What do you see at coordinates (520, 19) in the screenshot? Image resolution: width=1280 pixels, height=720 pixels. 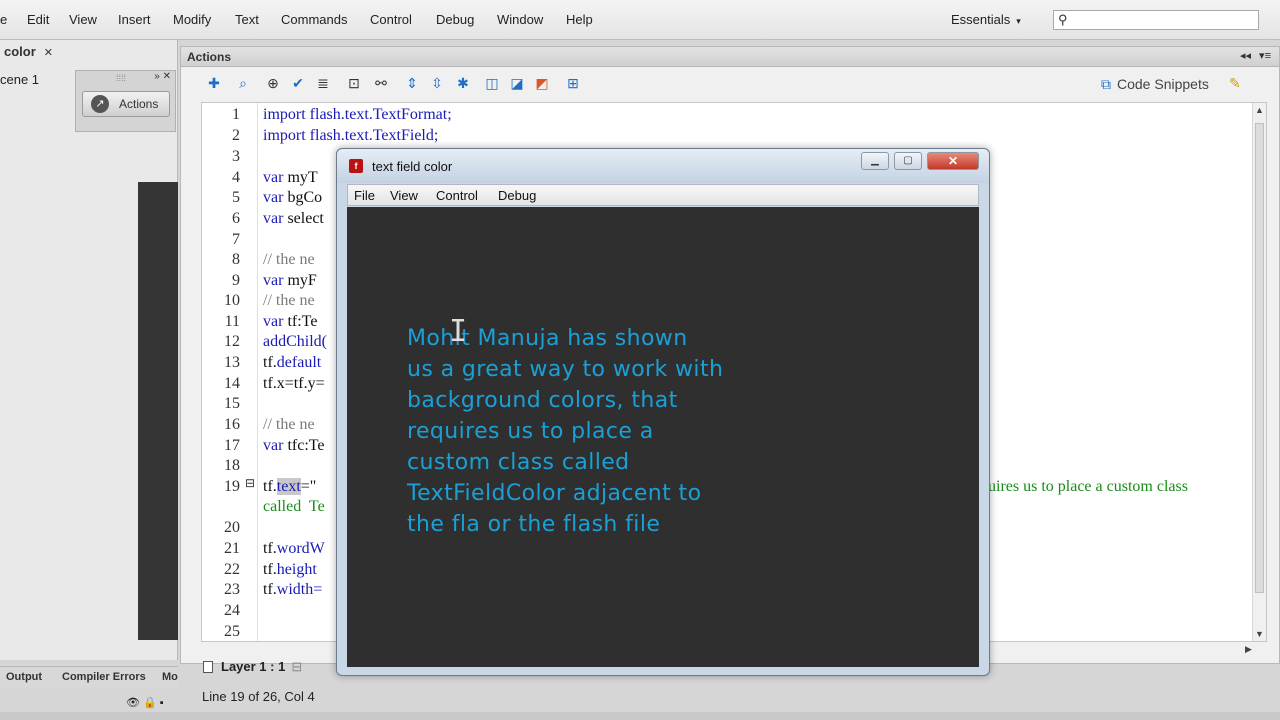 I see `menu-window: Window` at bounding box center [520, 19].